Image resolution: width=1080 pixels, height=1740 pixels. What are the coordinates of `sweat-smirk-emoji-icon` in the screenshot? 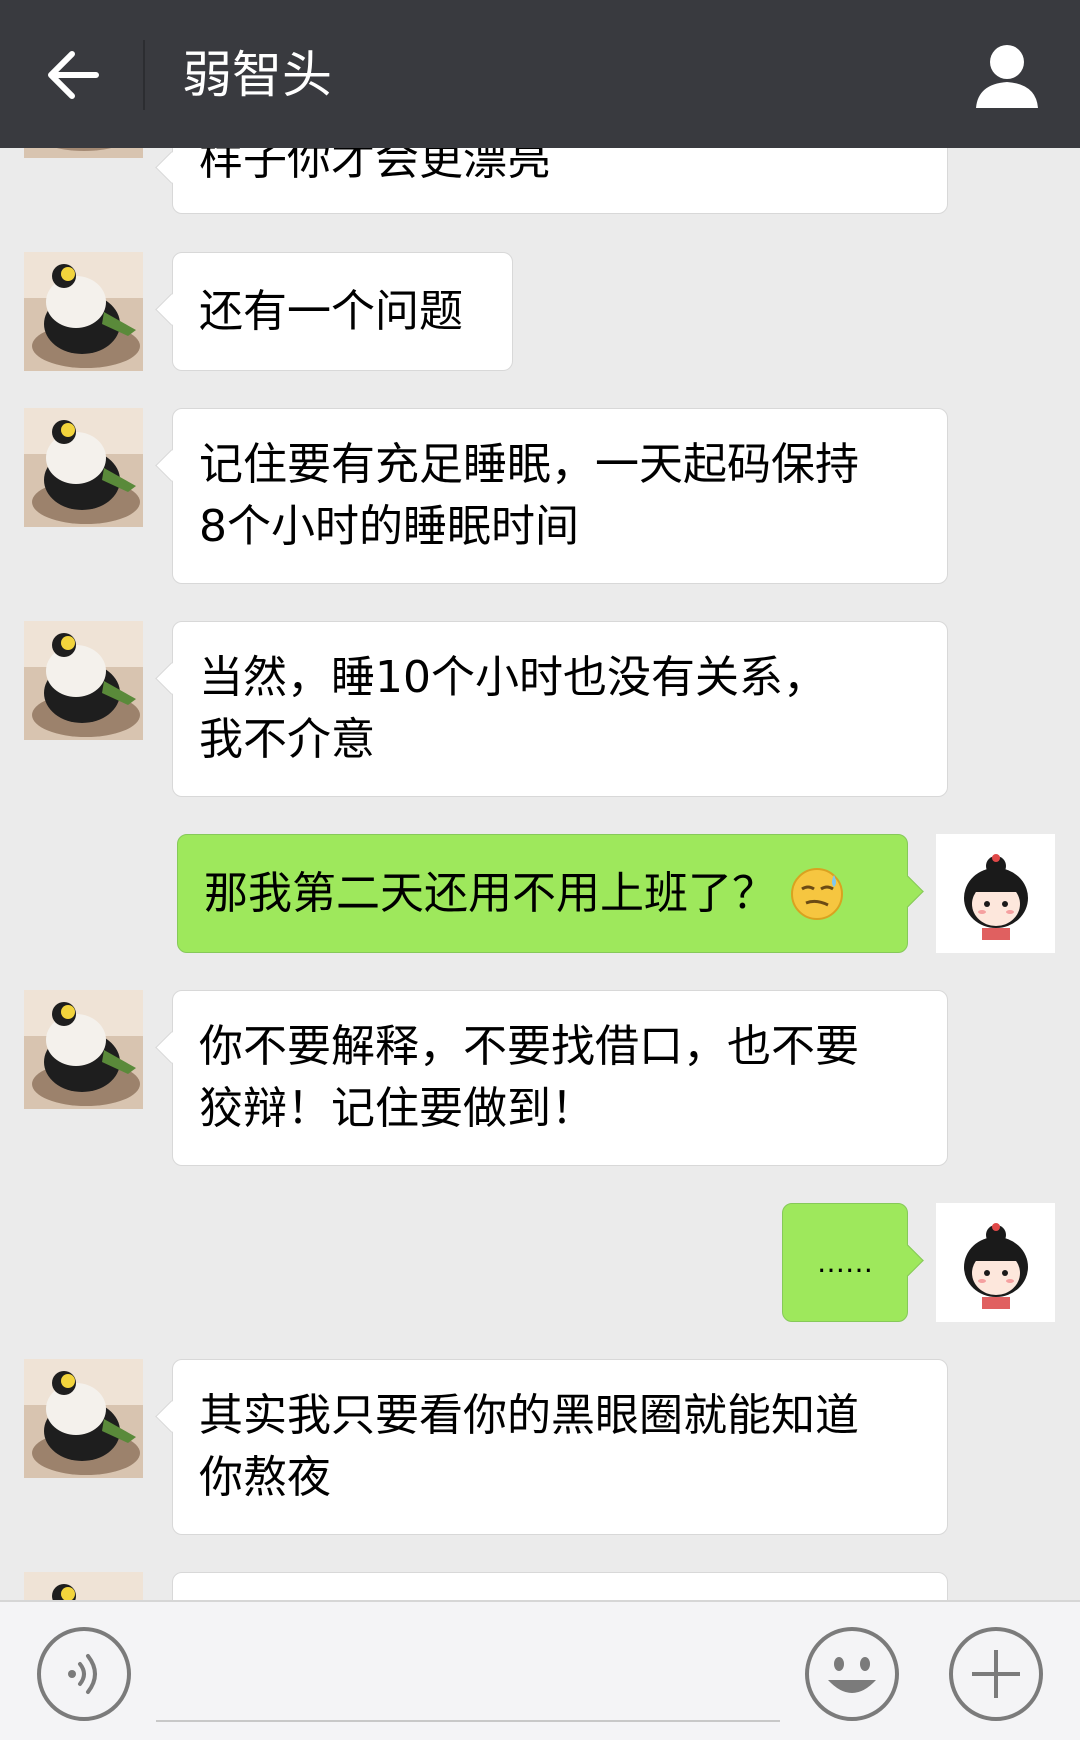 It's located at (817, 893).